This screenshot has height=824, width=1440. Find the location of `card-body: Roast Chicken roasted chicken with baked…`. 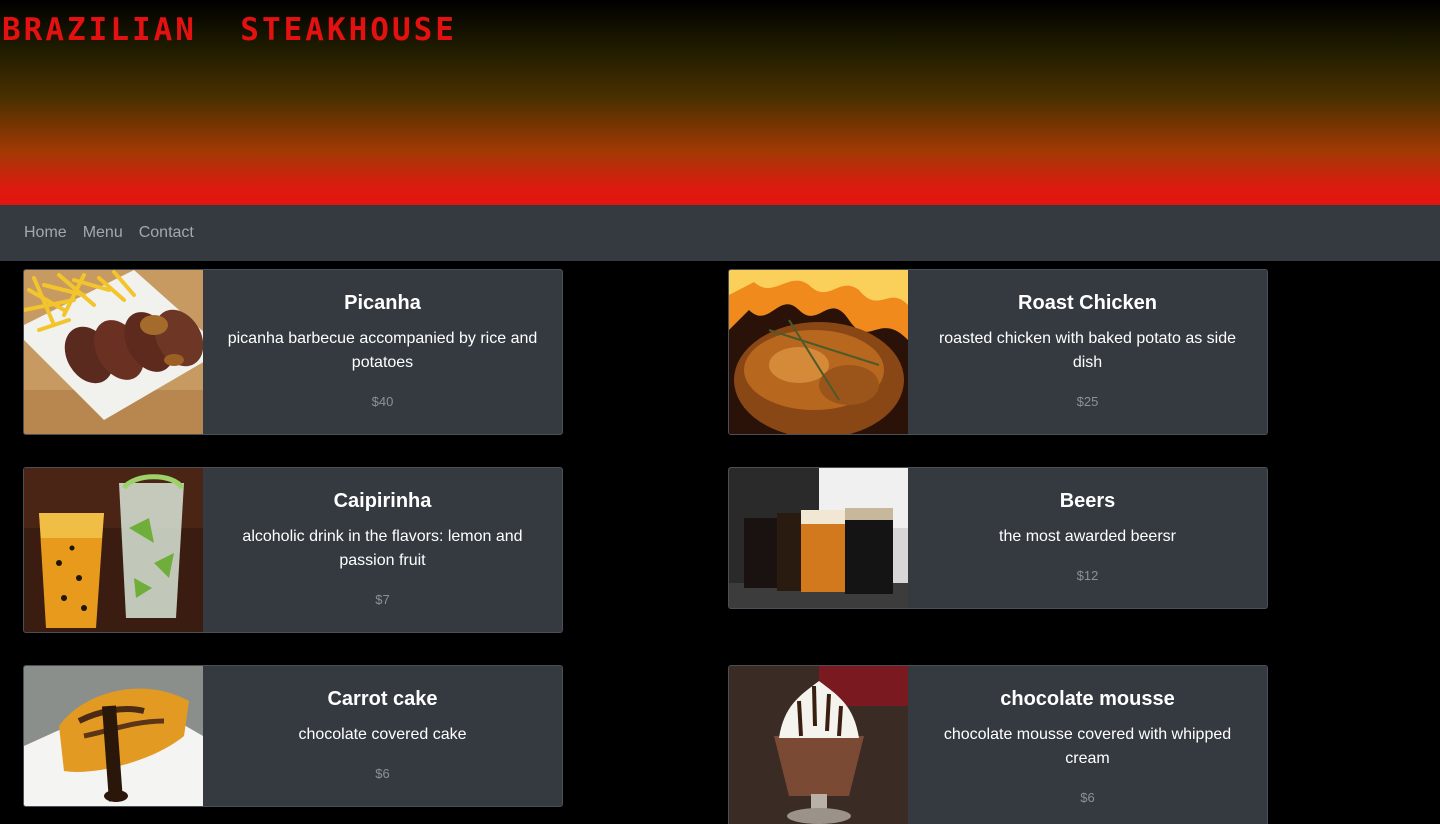

card-body: Roast Chicken roasted chicken with baked… is located at coordinates (1087, 352).